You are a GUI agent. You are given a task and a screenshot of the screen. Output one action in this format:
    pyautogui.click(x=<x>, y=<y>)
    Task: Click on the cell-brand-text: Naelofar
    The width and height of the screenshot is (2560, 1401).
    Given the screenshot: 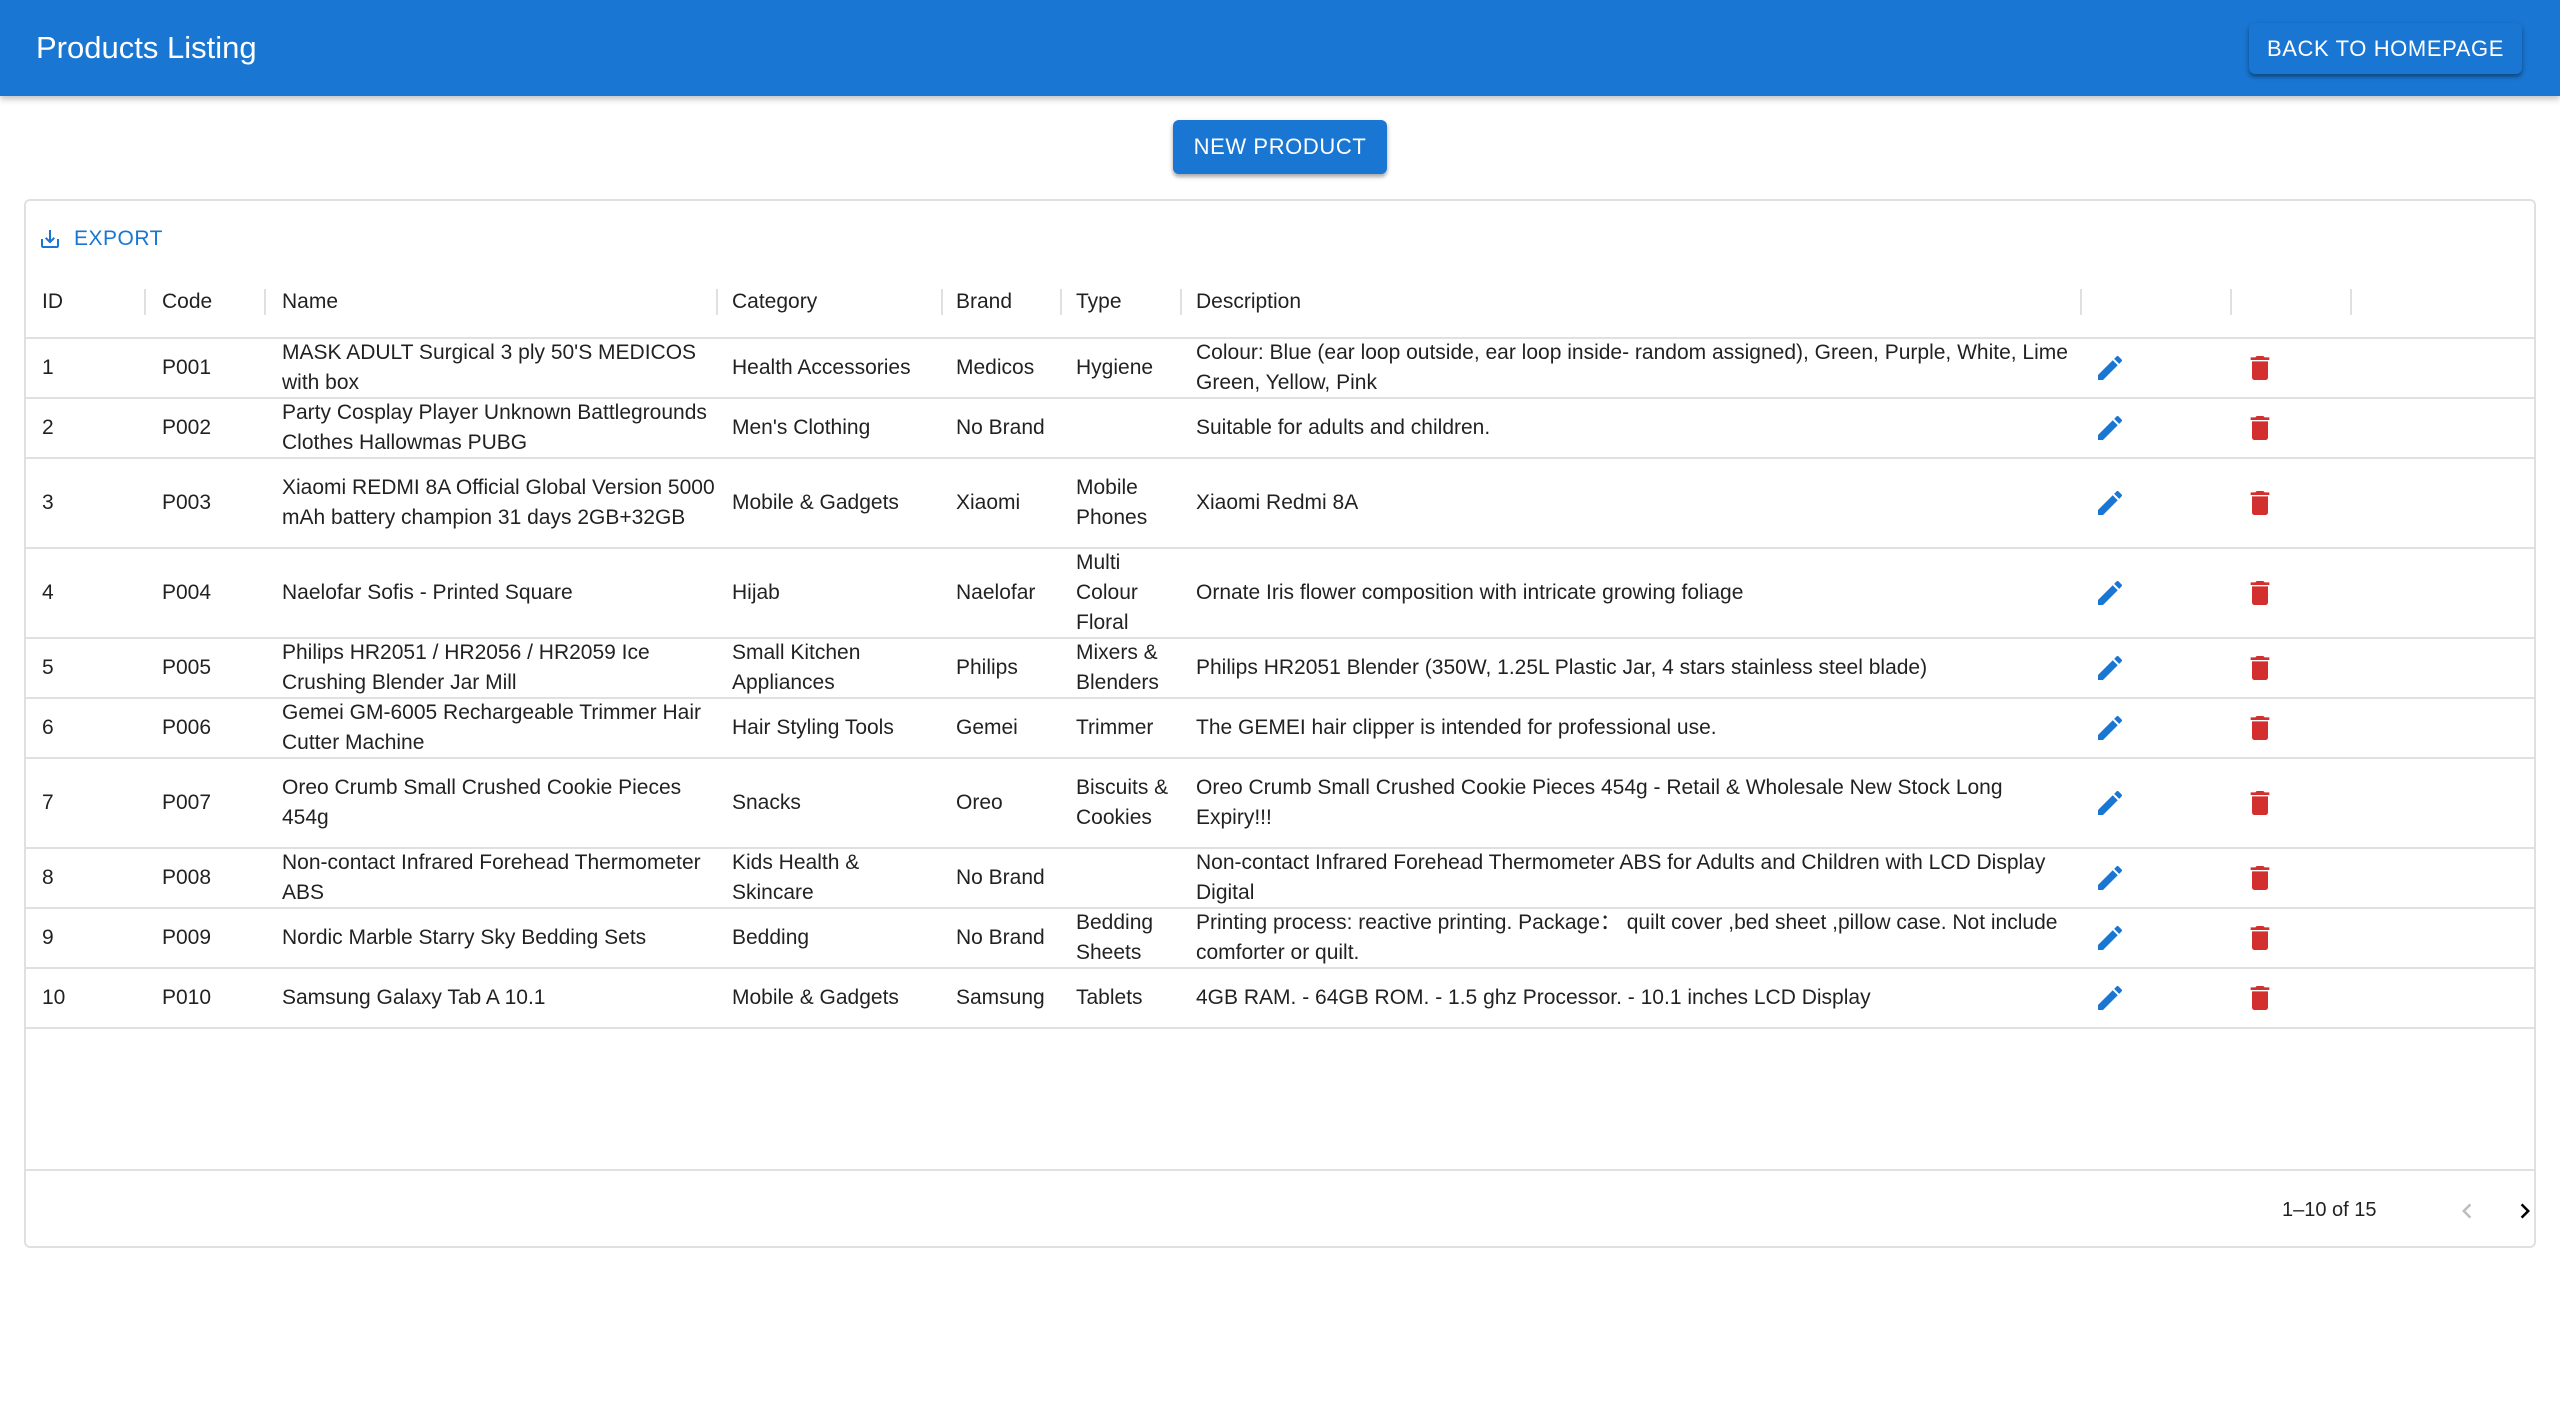 What is the action you would take?
    pyautogui.click(x=996, y=592)
    